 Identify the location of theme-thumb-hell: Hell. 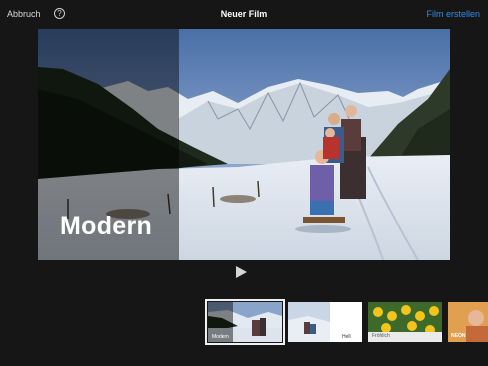
(325, 322).